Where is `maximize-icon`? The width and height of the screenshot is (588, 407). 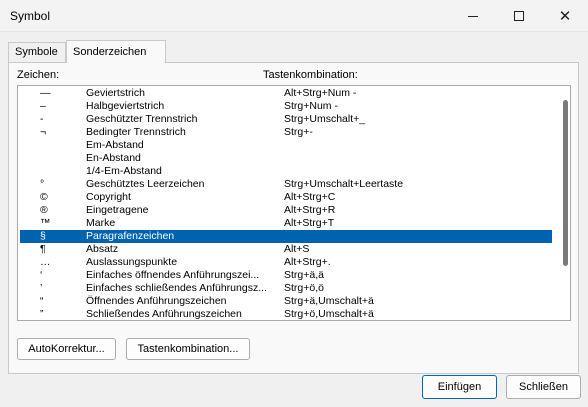 maximize-icon is located at coordinates (519, 16).